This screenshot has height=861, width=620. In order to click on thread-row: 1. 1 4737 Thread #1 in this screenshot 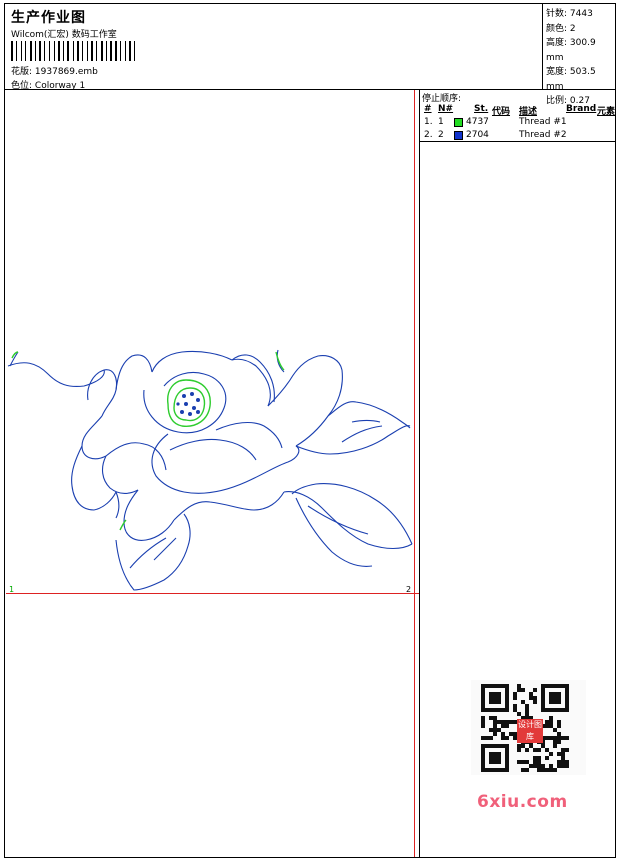, I will do `click(518, 123)`.